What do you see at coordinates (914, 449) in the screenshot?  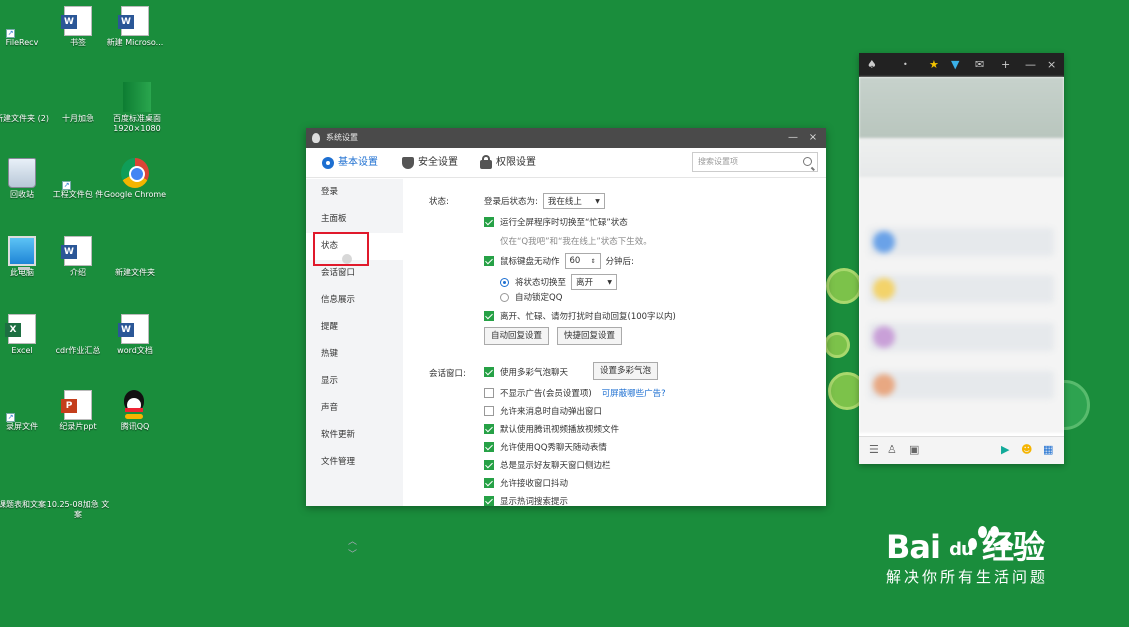 I see `app-manager-icon: ▣` at bounding box center [914, 449].